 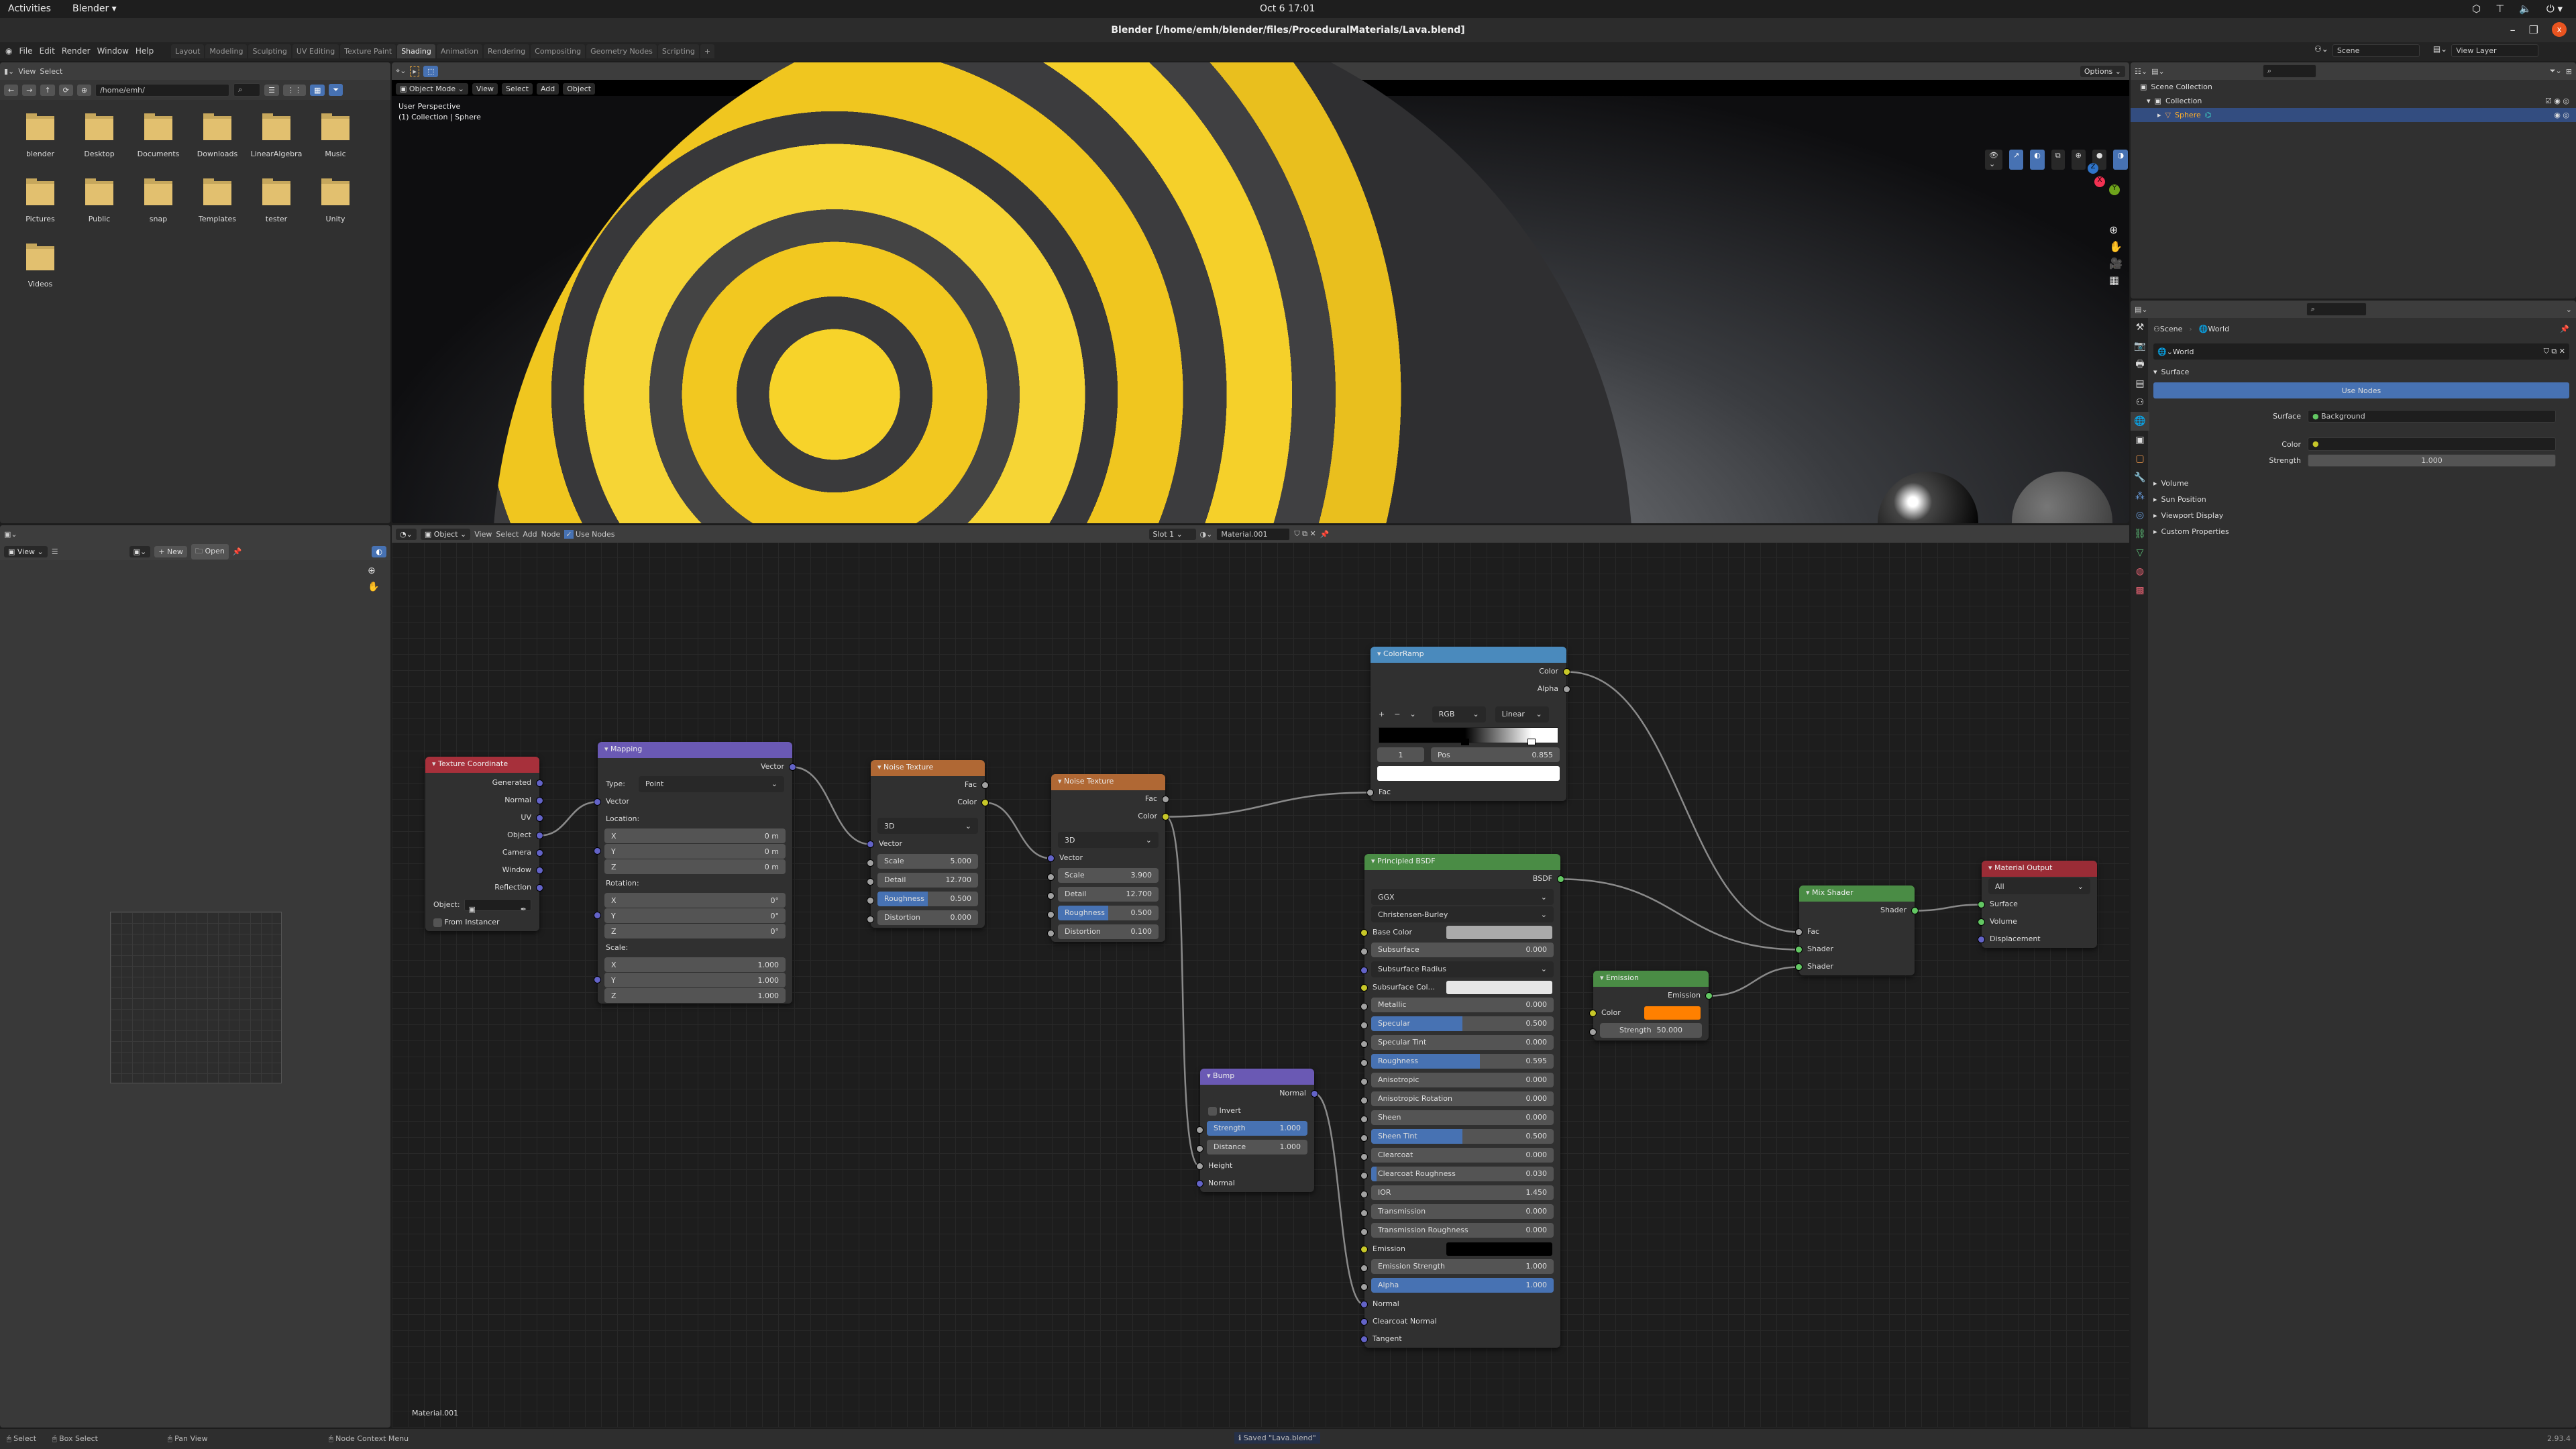 What do you see at coordinates (2476, 9) in the screenshot?
I see `unity-icon: ⬡` at bounding box center [2476, 9].